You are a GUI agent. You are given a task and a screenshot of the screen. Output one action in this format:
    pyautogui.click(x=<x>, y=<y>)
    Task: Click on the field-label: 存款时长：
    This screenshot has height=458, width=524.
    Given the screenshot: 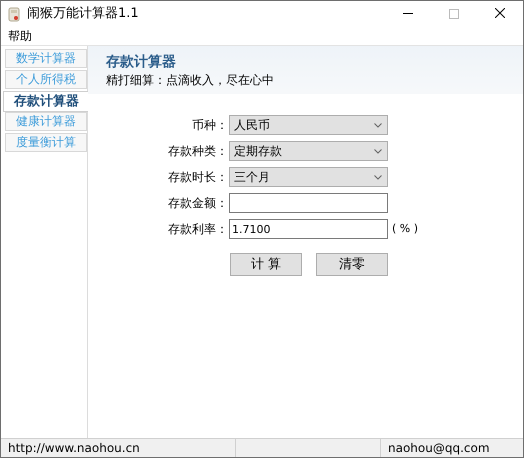 What is the action you would take?
    pyautogui.click(x=197, y=177)
    